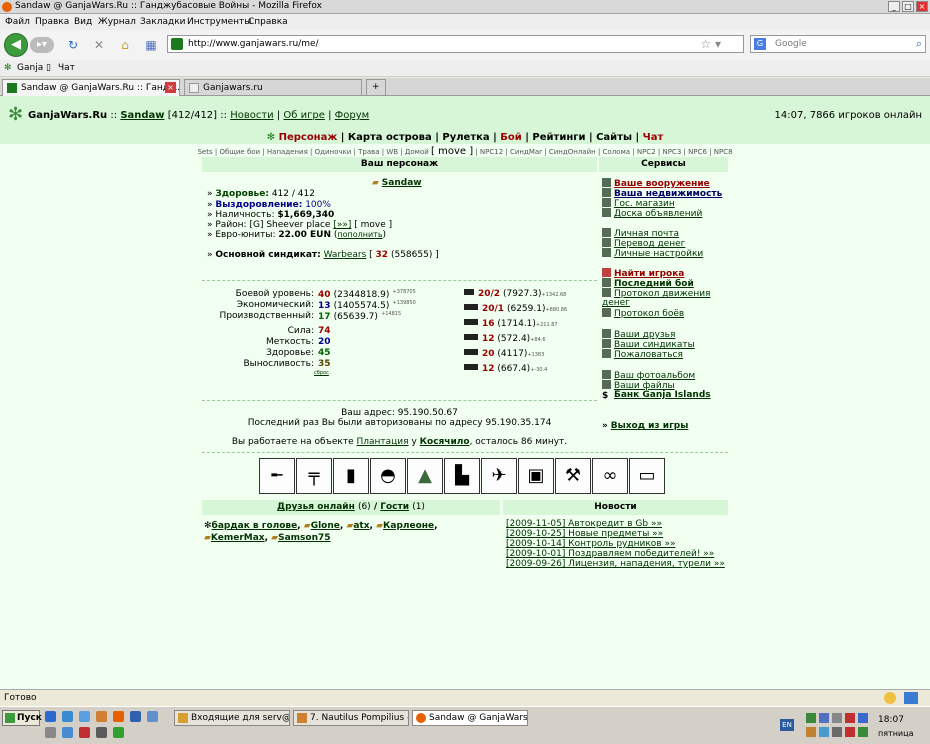 This screenshot has width=930, height=744. Describe the element at coordinates (308, 137) in the screenshot. I see `menu-character: Персонаж` at that location.